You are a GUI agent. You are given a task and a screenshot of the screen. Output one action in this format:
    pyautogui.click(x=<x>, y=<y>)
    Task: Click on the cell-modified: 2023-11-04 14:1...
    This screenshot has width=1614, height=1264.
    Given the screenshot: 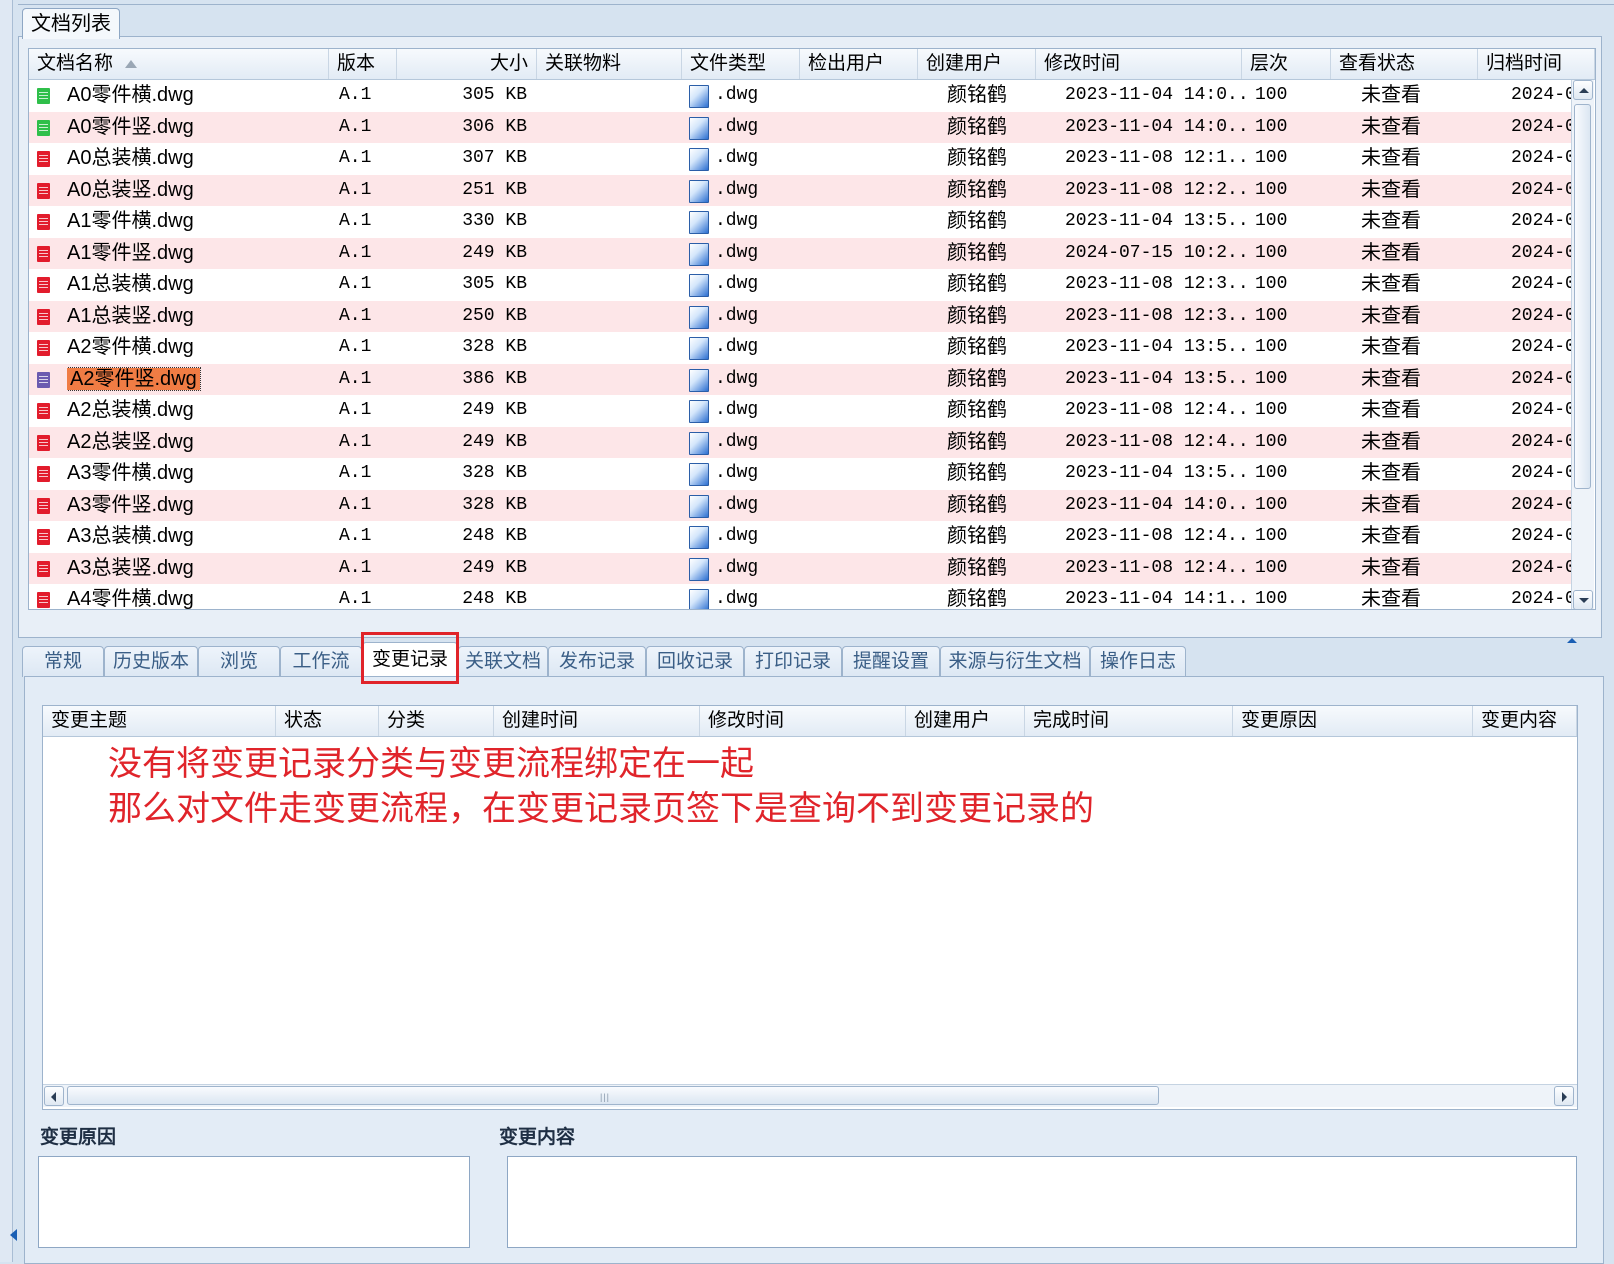 What is the action you would take?
    pyautogui.click(x=1155, y=599)
    